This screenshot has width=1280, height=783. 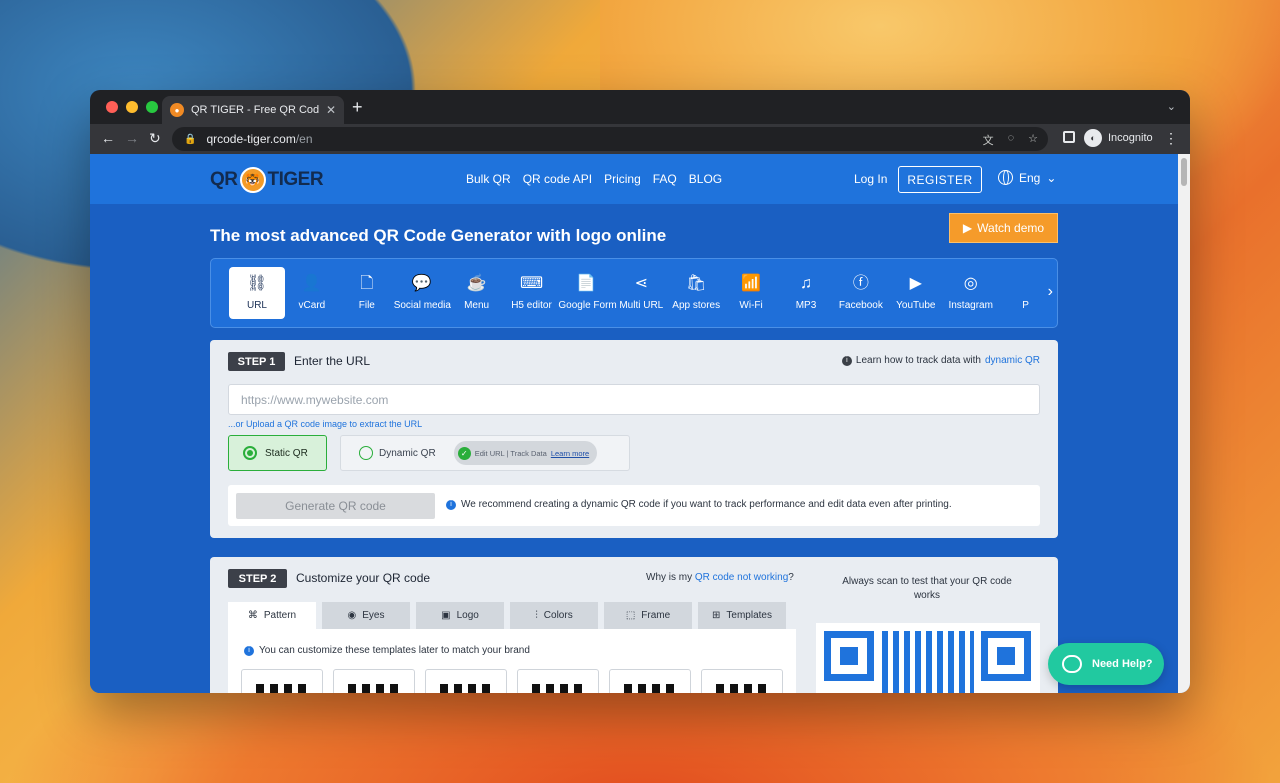 I want to click on qr-type-menu: ☕ Menu, so click(x=477, y=293).